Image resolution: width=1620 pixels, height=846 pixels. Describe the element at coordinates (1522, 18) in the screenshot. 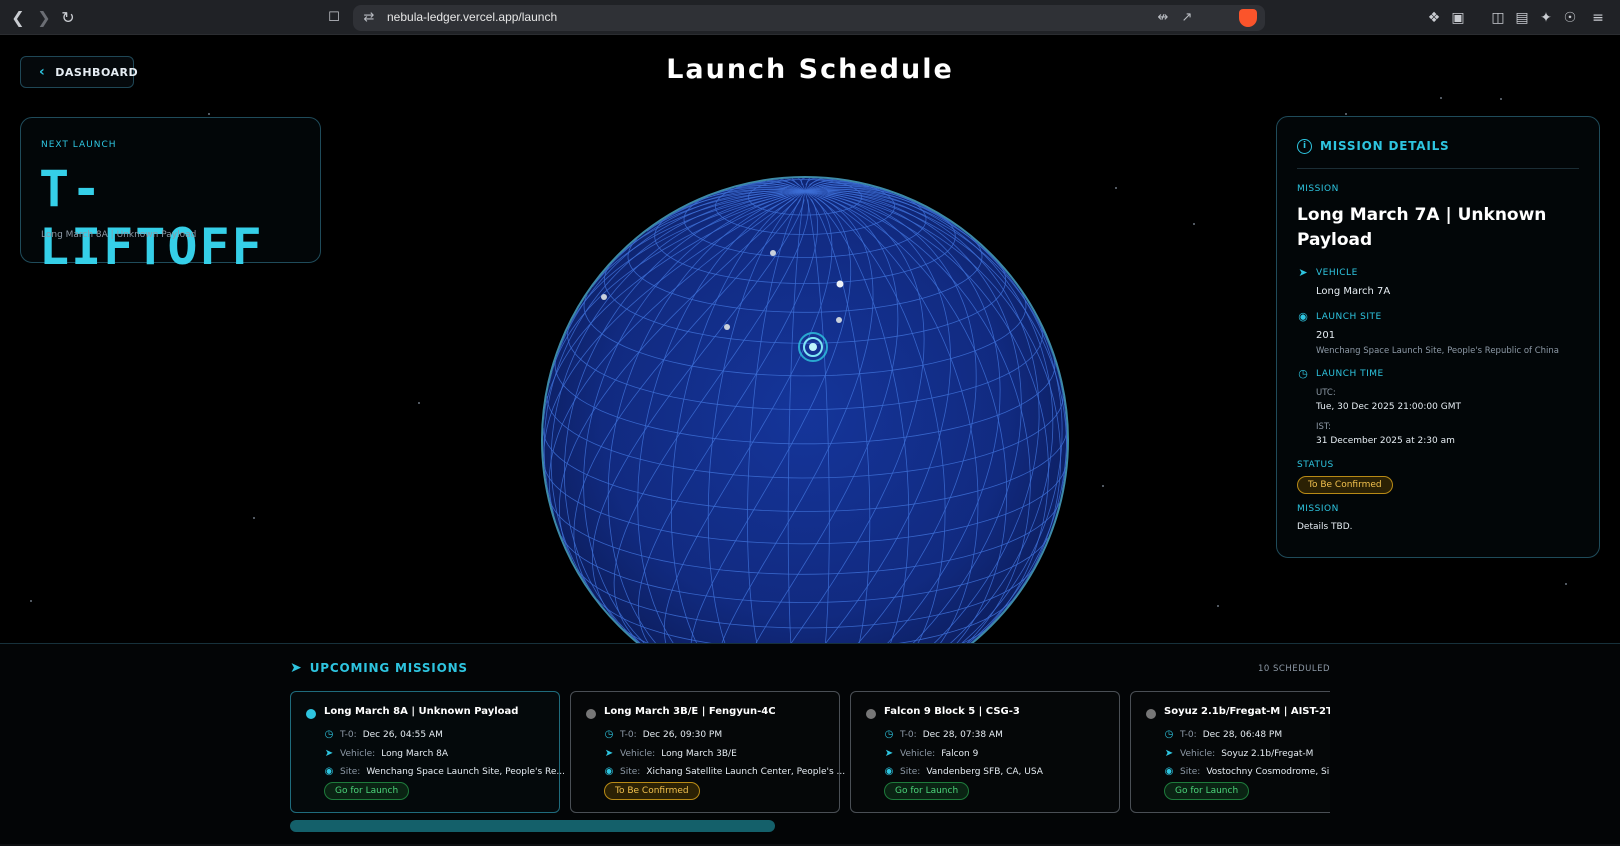

I see `wallet-icon: ▤` at that location.